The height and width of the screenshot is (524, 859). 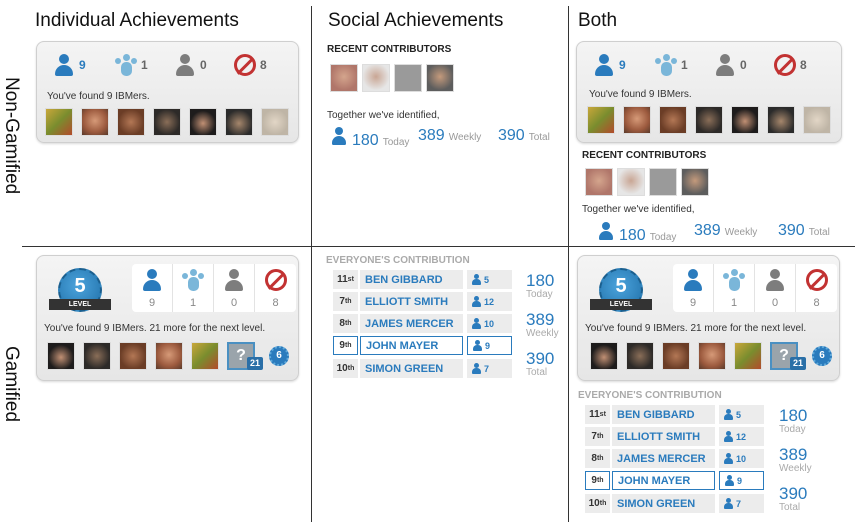 What do you see at coordinates (741, 414) in the screenshot?
I see `score-cell: 5` at bounding box center [741, 414].